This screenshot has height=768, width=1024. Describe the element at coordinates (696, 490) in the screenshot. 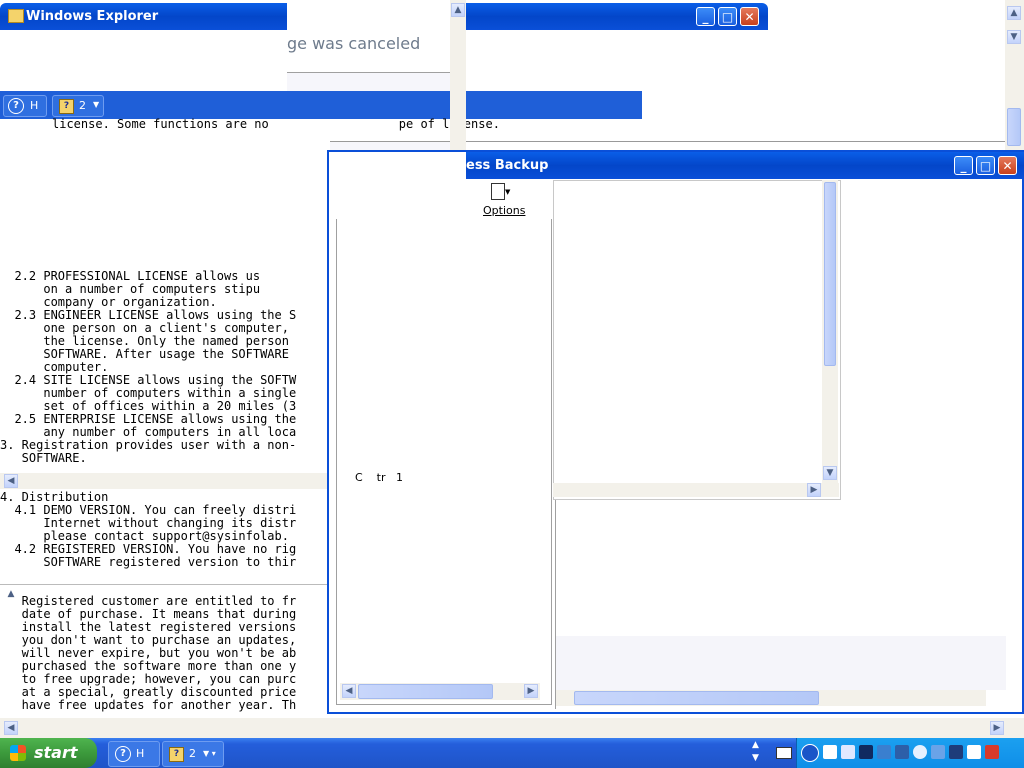

I see `detail-hscroll: ▶` at that location.